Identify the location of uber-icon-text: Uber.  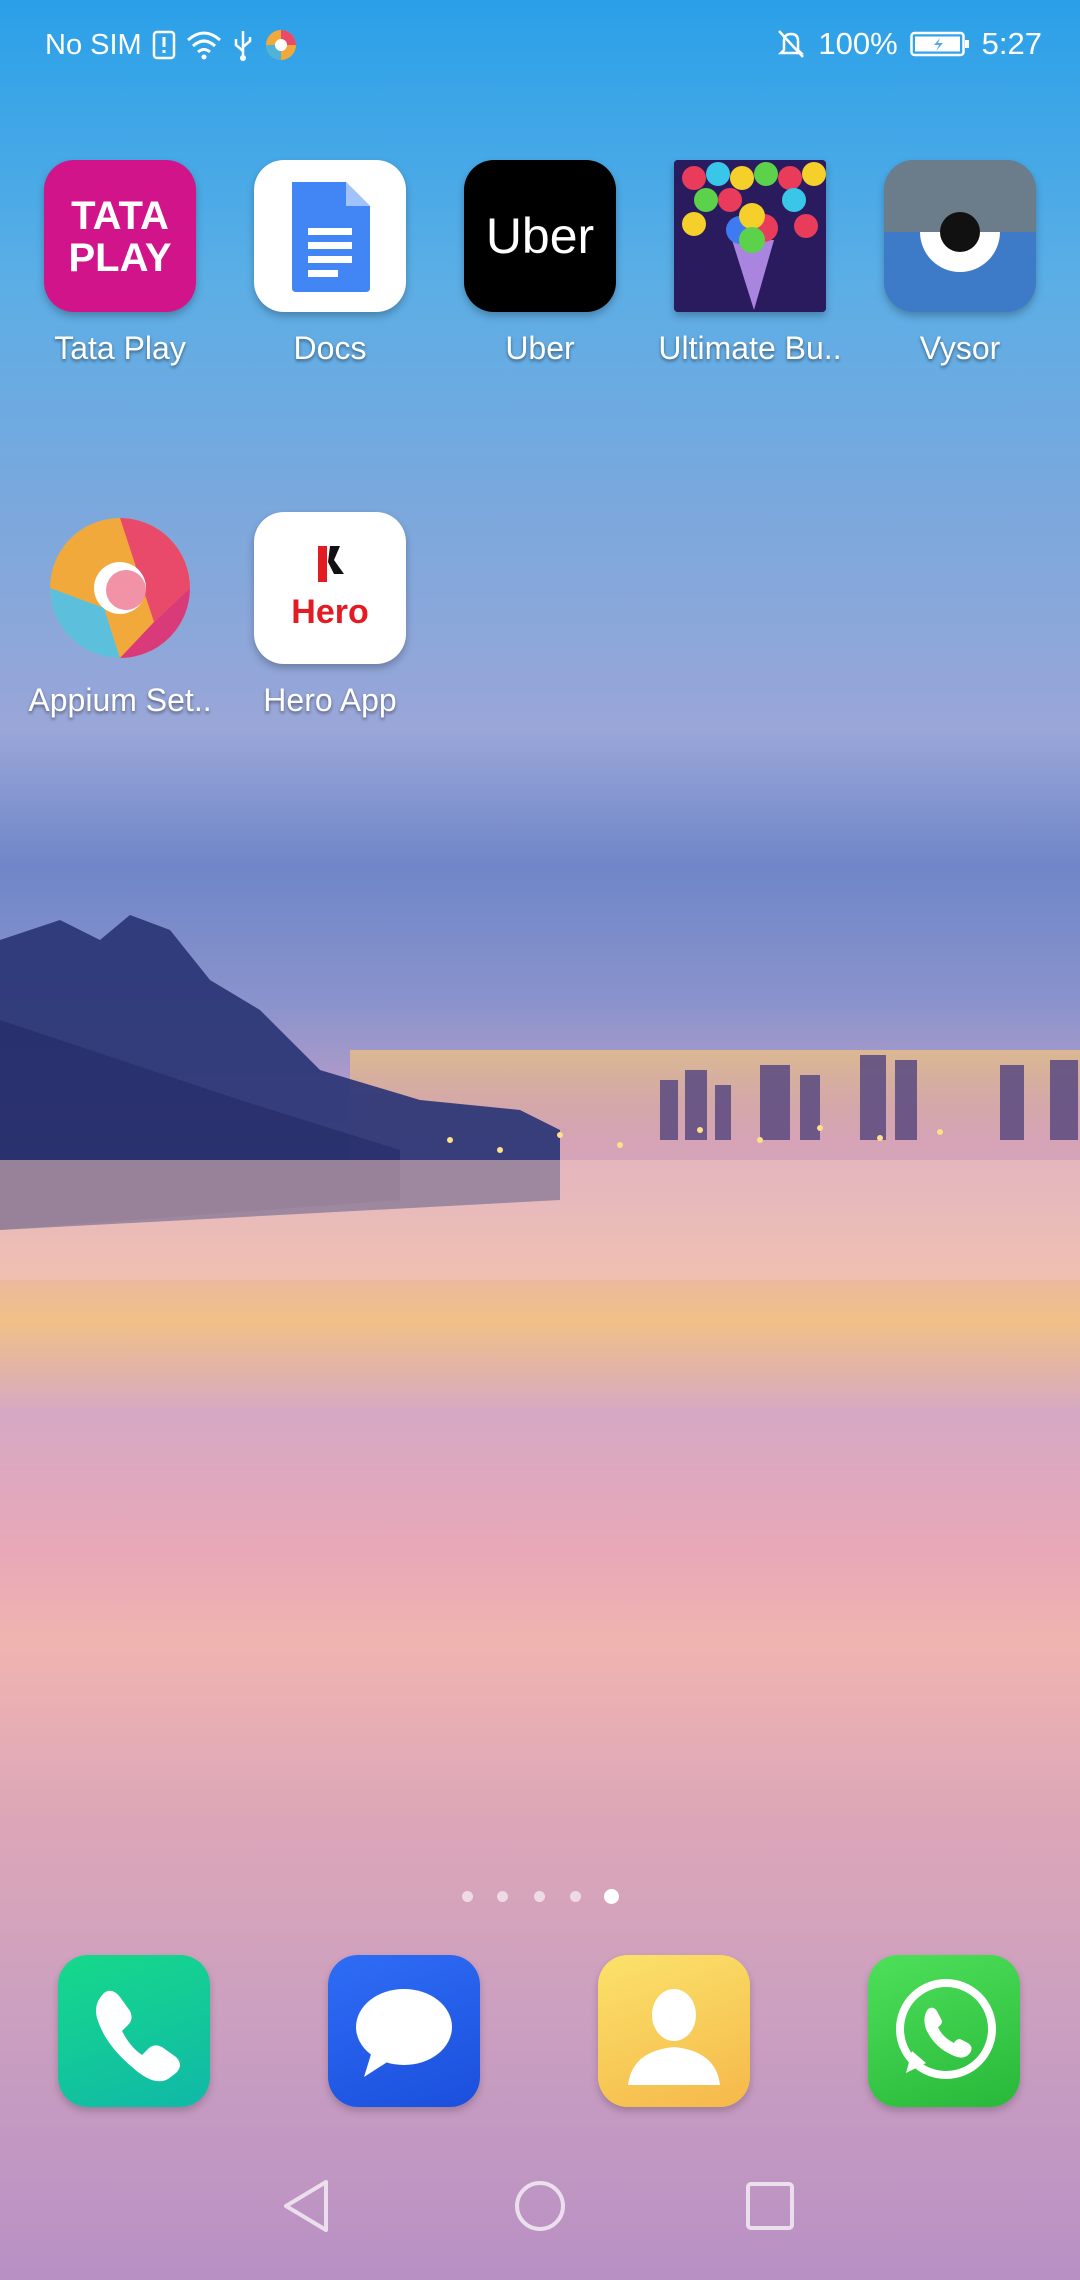
(540, 236).